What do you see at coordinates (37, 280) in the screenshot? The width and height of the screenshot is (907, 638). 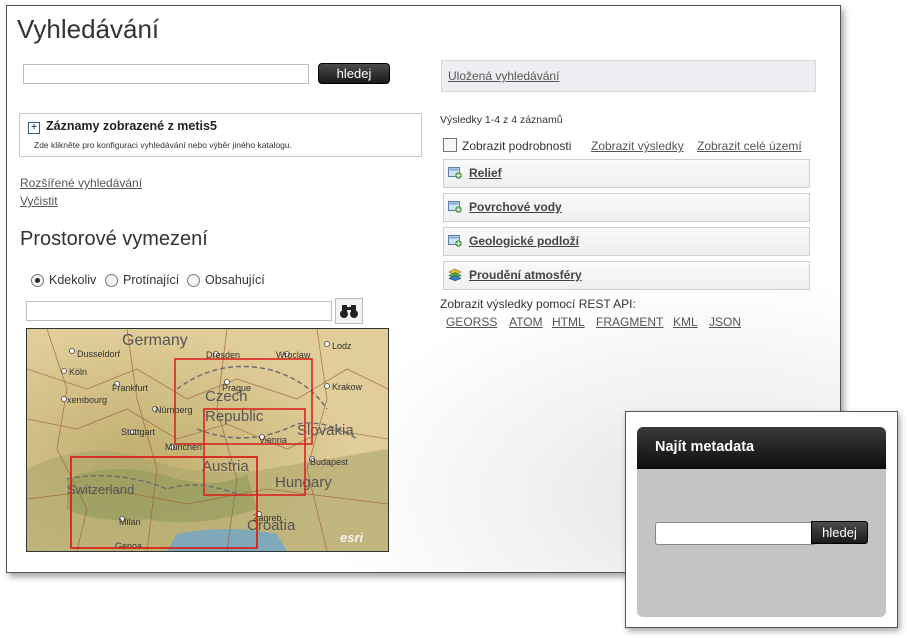 I see `radio-button-selected` at bounding box center [37, 280].